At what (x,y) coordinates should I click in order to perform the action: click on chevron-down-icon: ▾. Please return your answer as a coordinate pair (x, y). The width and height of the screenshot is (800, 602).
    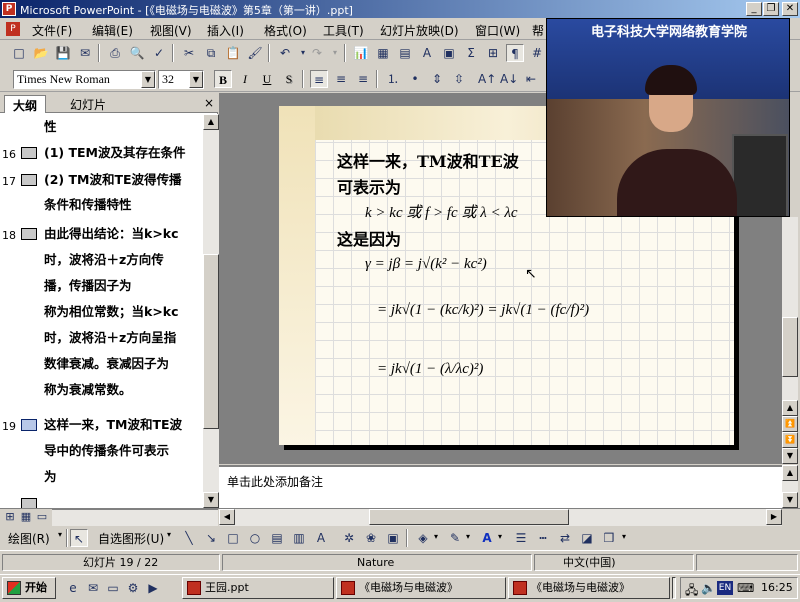
    Looking at the image, I should click on (468, 536).